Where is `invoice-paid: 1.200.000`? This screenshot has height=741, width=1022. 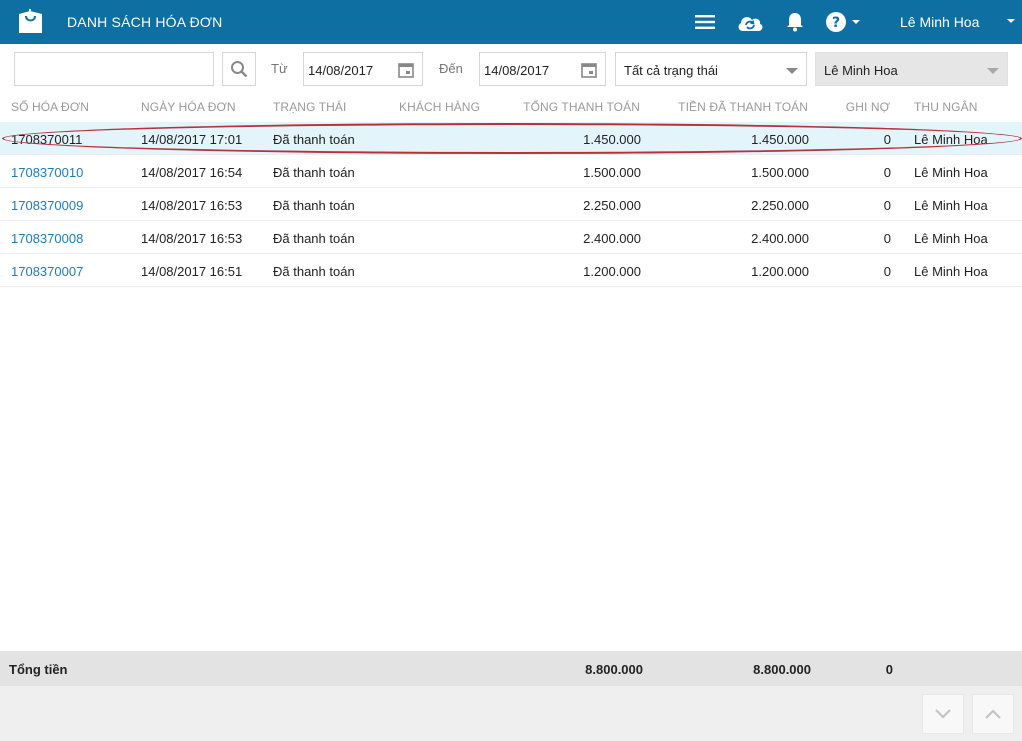 invoice-paid: 1.200.000 is located at coordinates (780, 271).